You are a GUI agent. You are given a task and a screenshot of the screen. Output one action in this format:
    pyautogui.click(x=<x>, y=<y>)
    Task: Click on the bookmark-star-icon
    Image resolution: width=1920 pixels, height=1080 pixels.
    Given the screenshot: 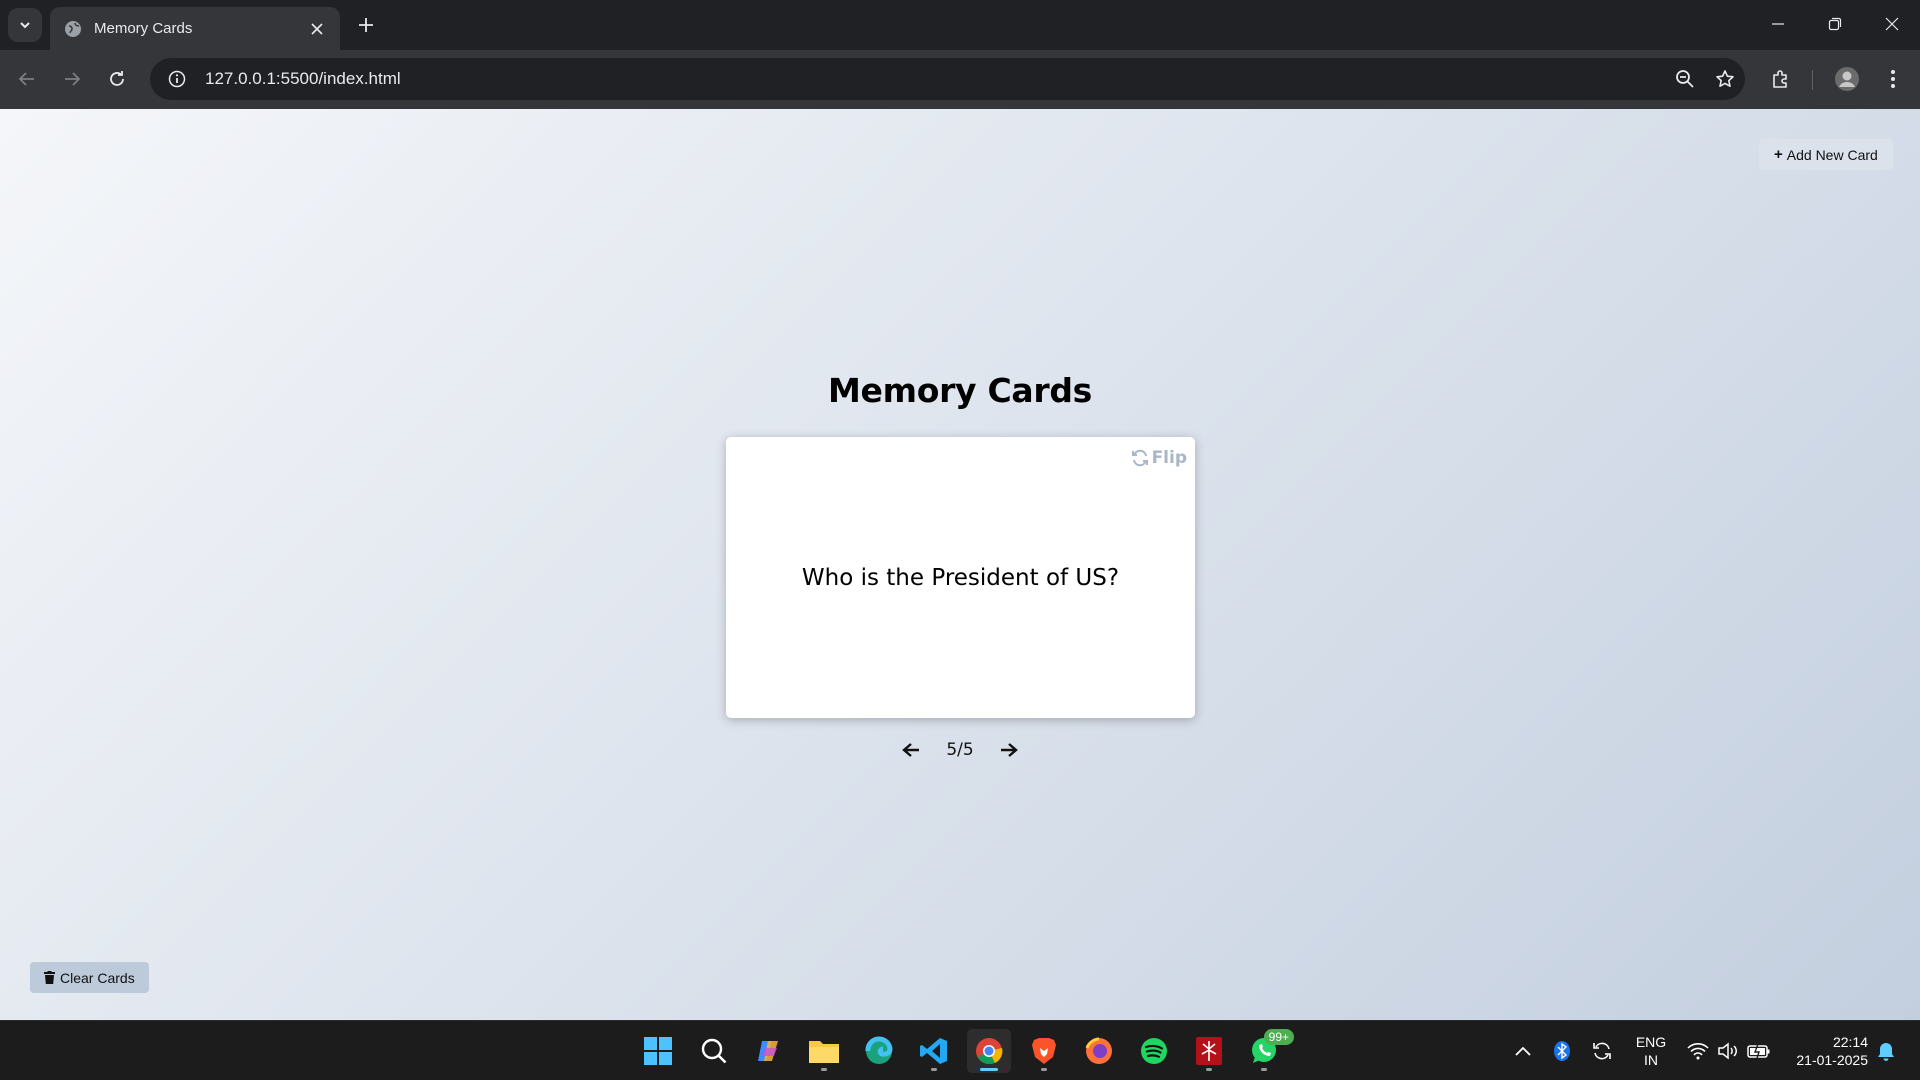 What is the action you would take?
    pyautogui.click(x=1725, y=79)
    